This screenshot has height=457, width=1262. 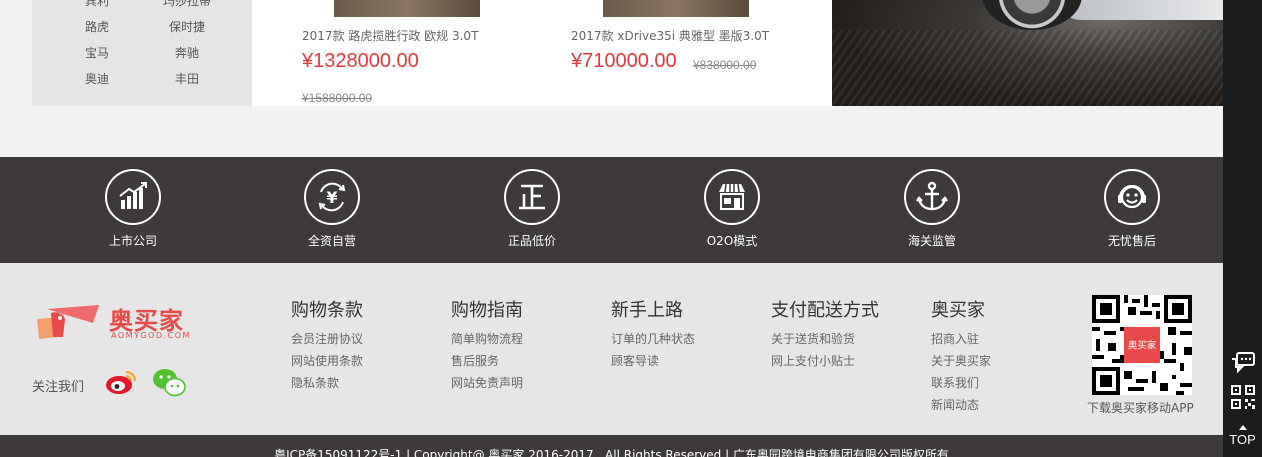 What do you see at coordinates (327, 339) in the screenshot?
I see `footer-link: 会员注册协议` at bounding box center [327, 339].